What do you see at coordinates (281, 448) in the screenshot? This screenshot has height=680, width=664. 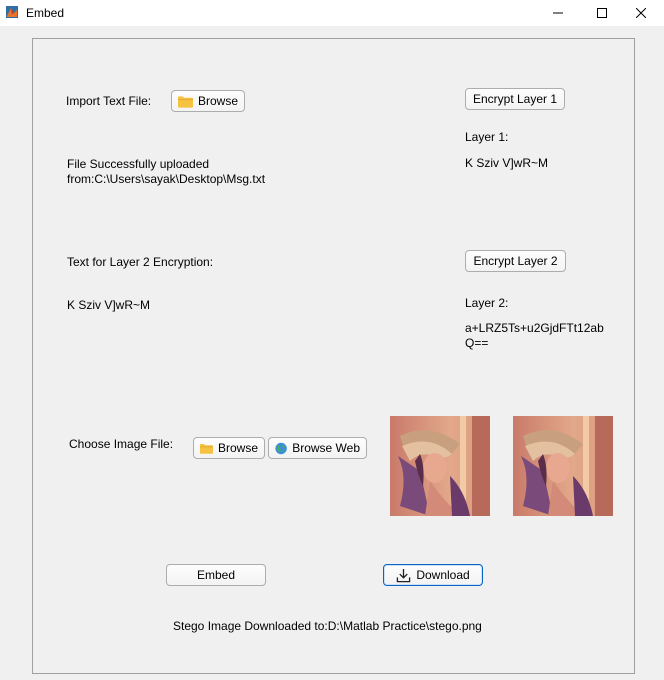 I see `globe-icon` at bounding box center [281, 448].